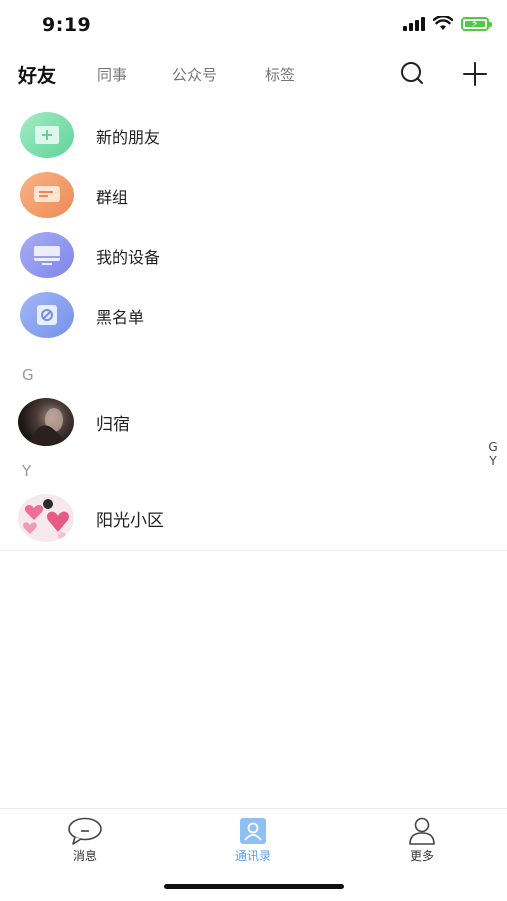 This screenshot has height=901, width=507. I want to click on search-icon, so click(412, 73).